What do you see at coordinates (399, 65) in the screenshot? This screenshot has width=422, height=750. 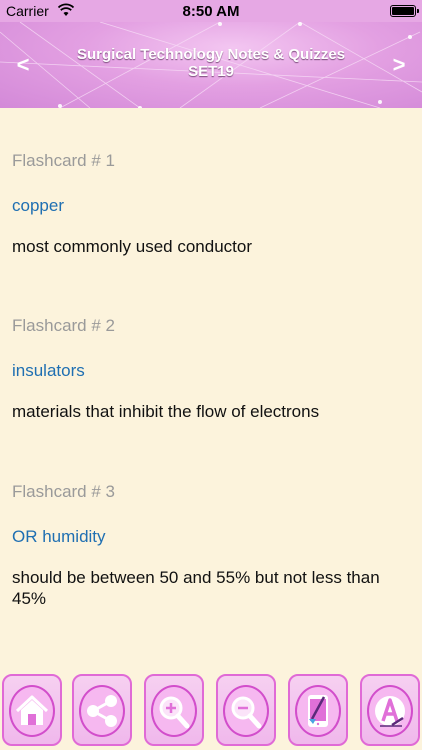 I see `next-button: >` at bounding box center [399, 65].